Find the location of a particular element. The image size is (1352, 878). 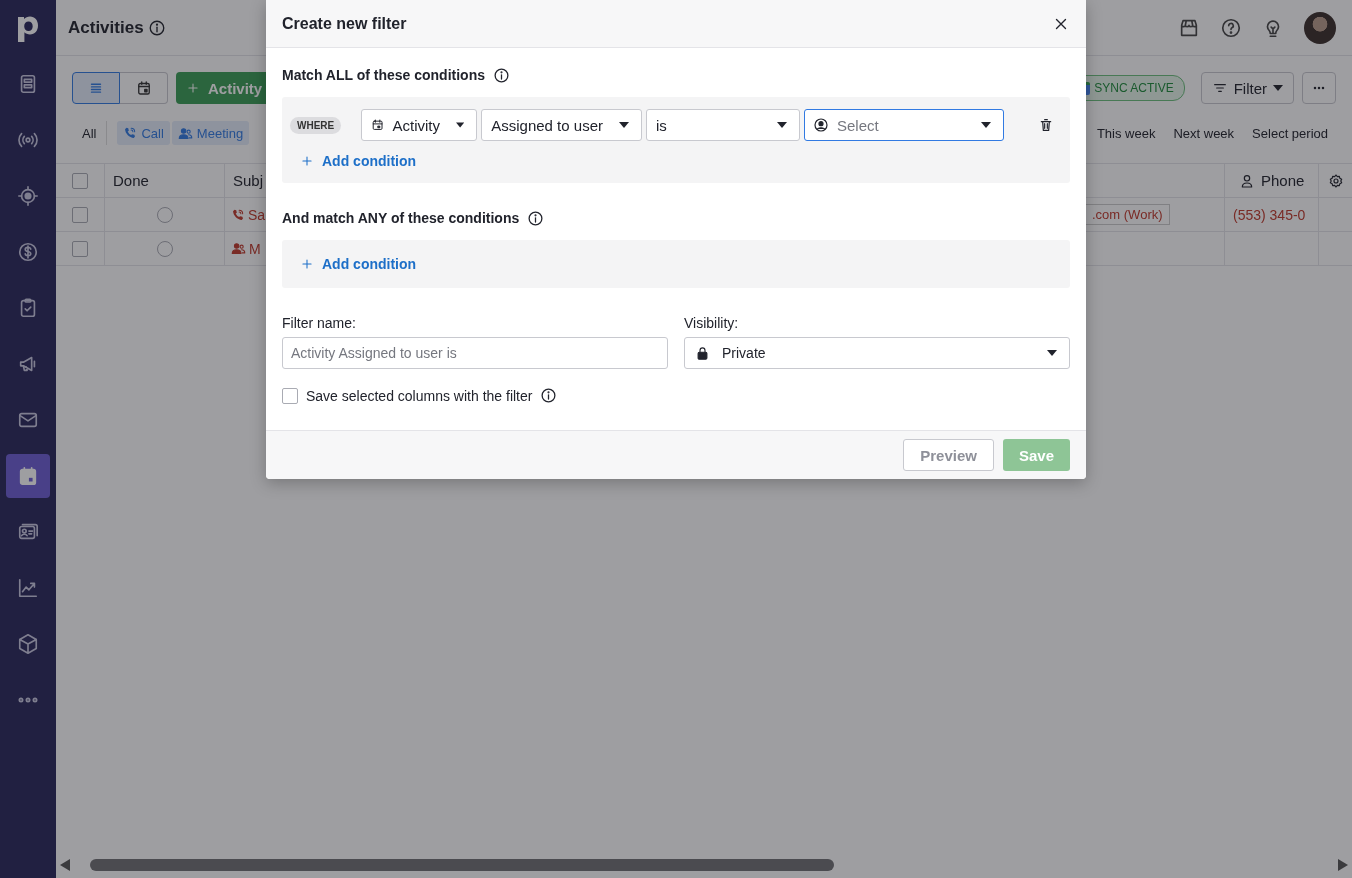

column-header: Phone is located at coordinates (1283, 180).